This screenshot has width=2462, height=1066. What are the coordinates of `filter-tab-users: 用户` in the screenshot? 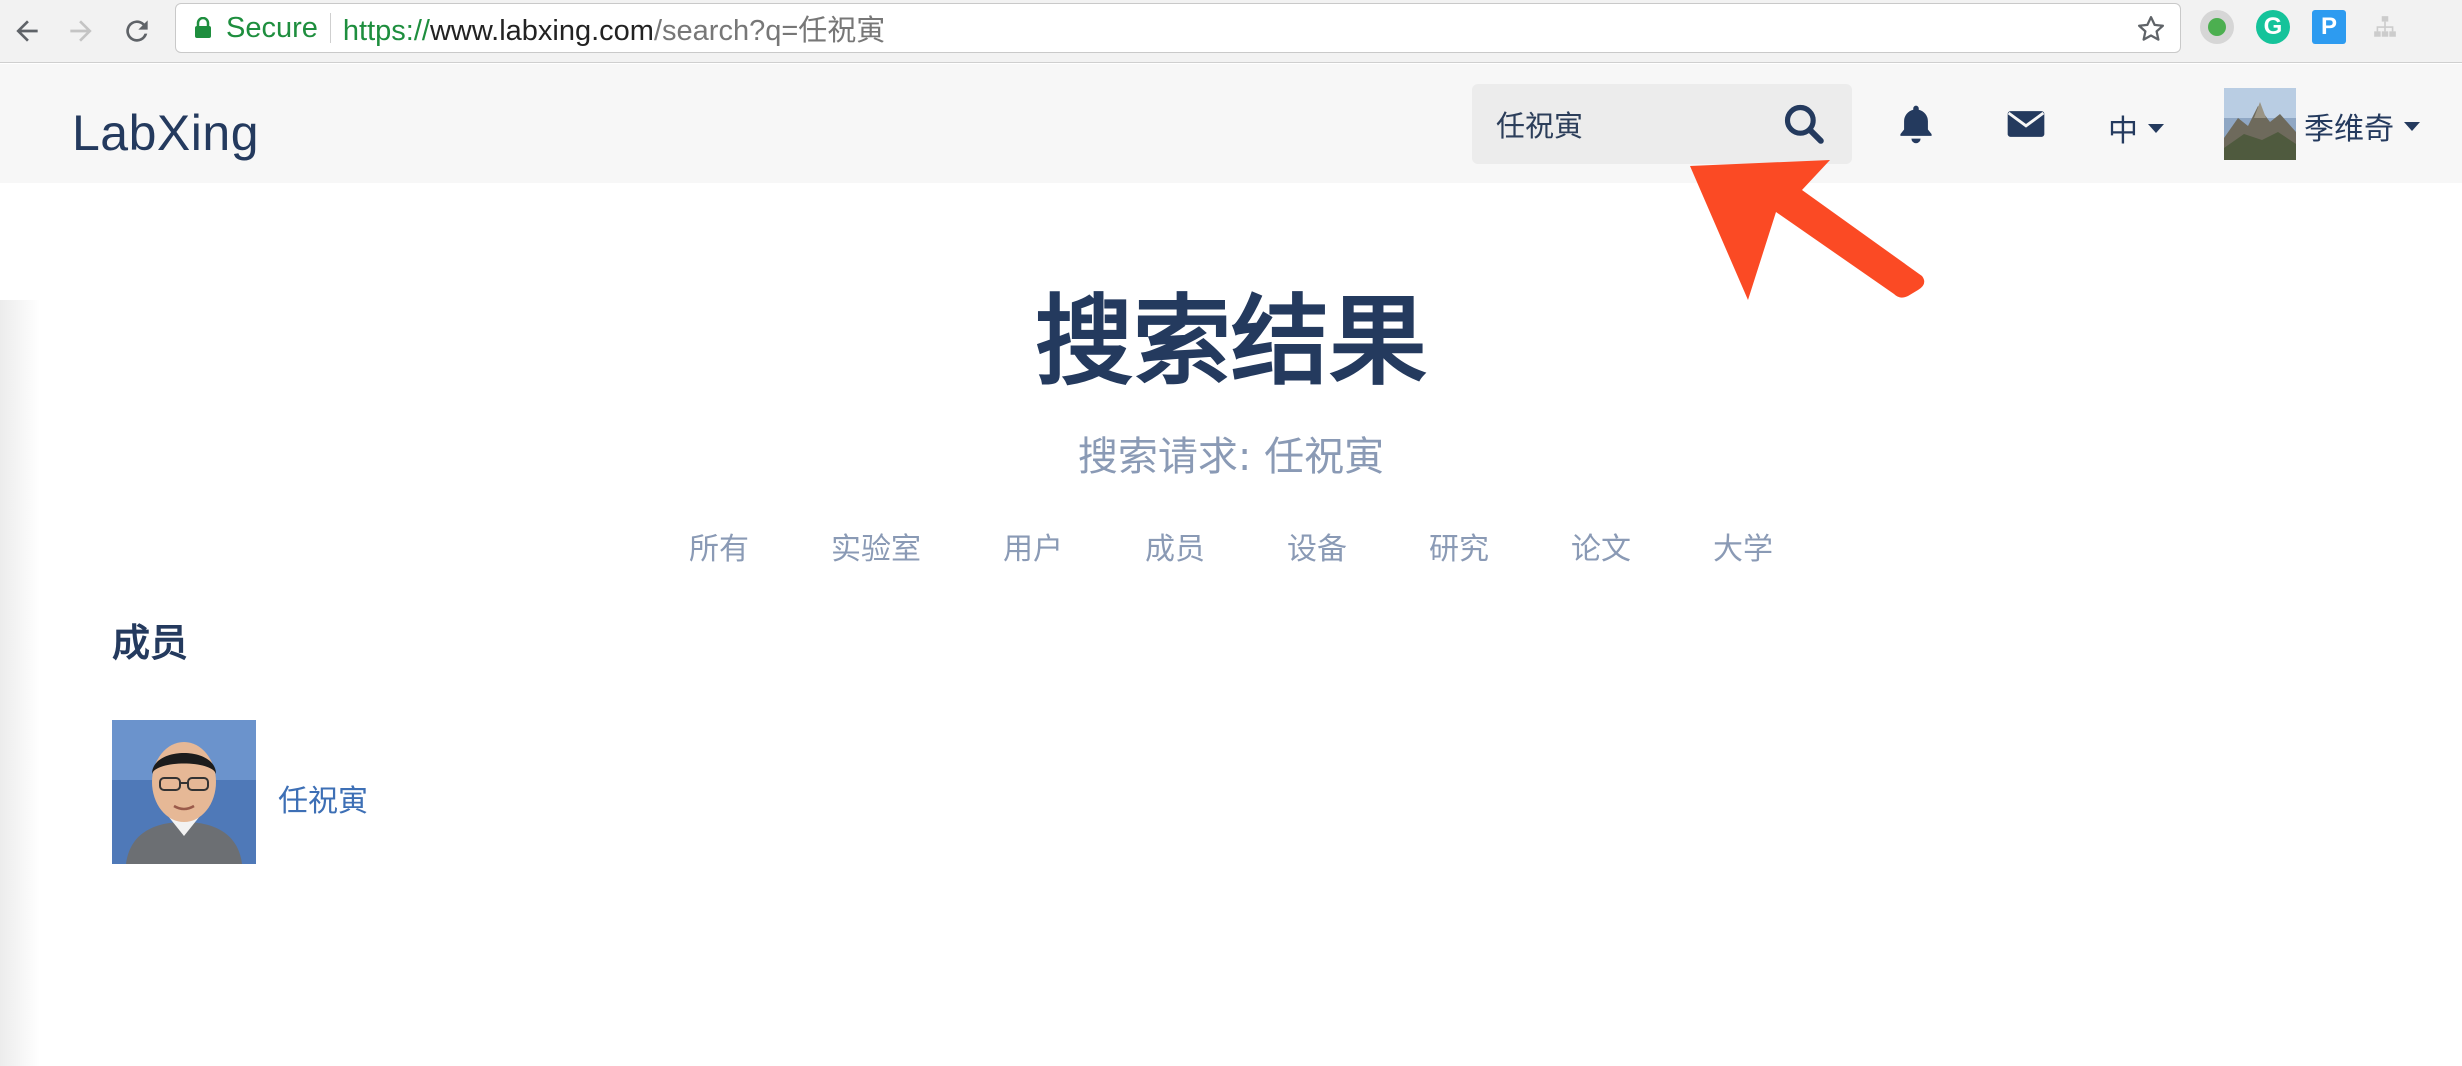 It's located at (1033, 546).